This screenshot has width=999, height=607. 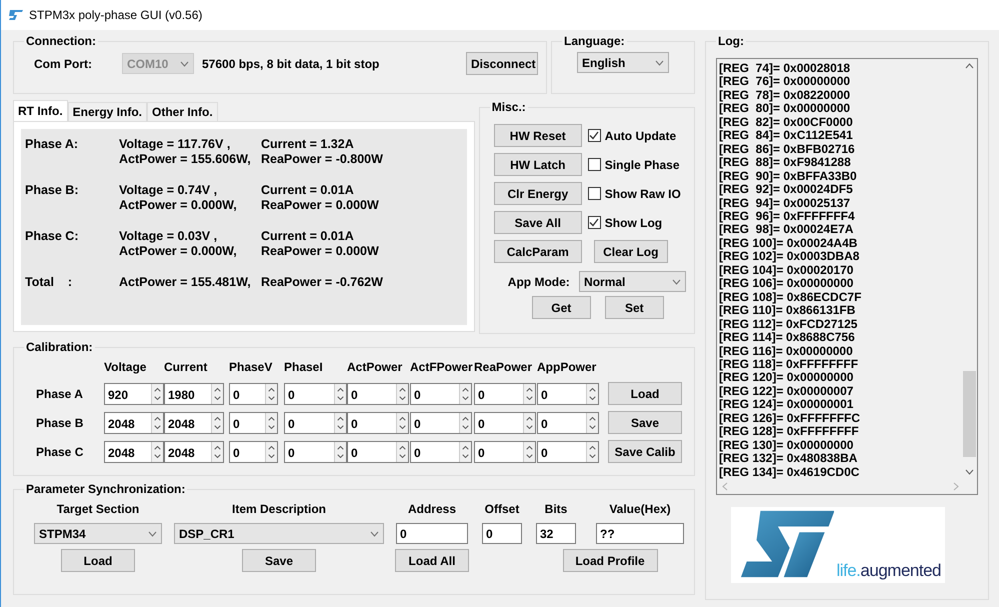 What do you see at coordinates (645, 422) in the screenshot?
I see `calibration-button: Save` at bounding box center [645, 422].